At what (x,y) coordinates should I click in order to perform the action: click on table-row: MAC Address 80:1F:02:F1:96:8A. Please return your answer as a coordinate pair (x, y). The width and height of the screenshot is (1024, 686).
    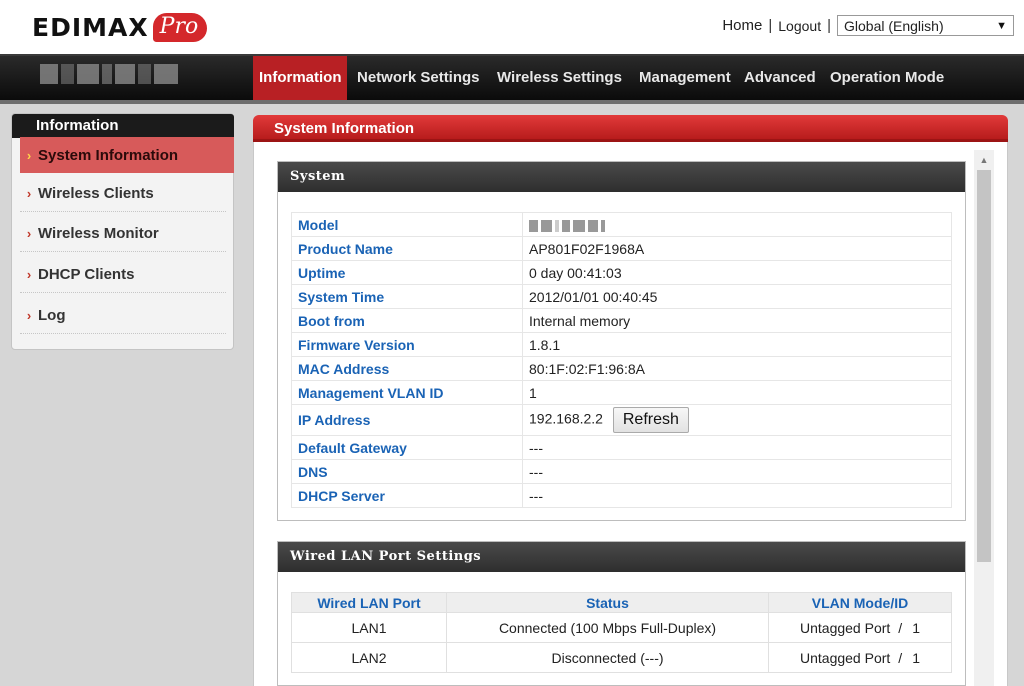
    Looking at the image, I should click on (621, 368).